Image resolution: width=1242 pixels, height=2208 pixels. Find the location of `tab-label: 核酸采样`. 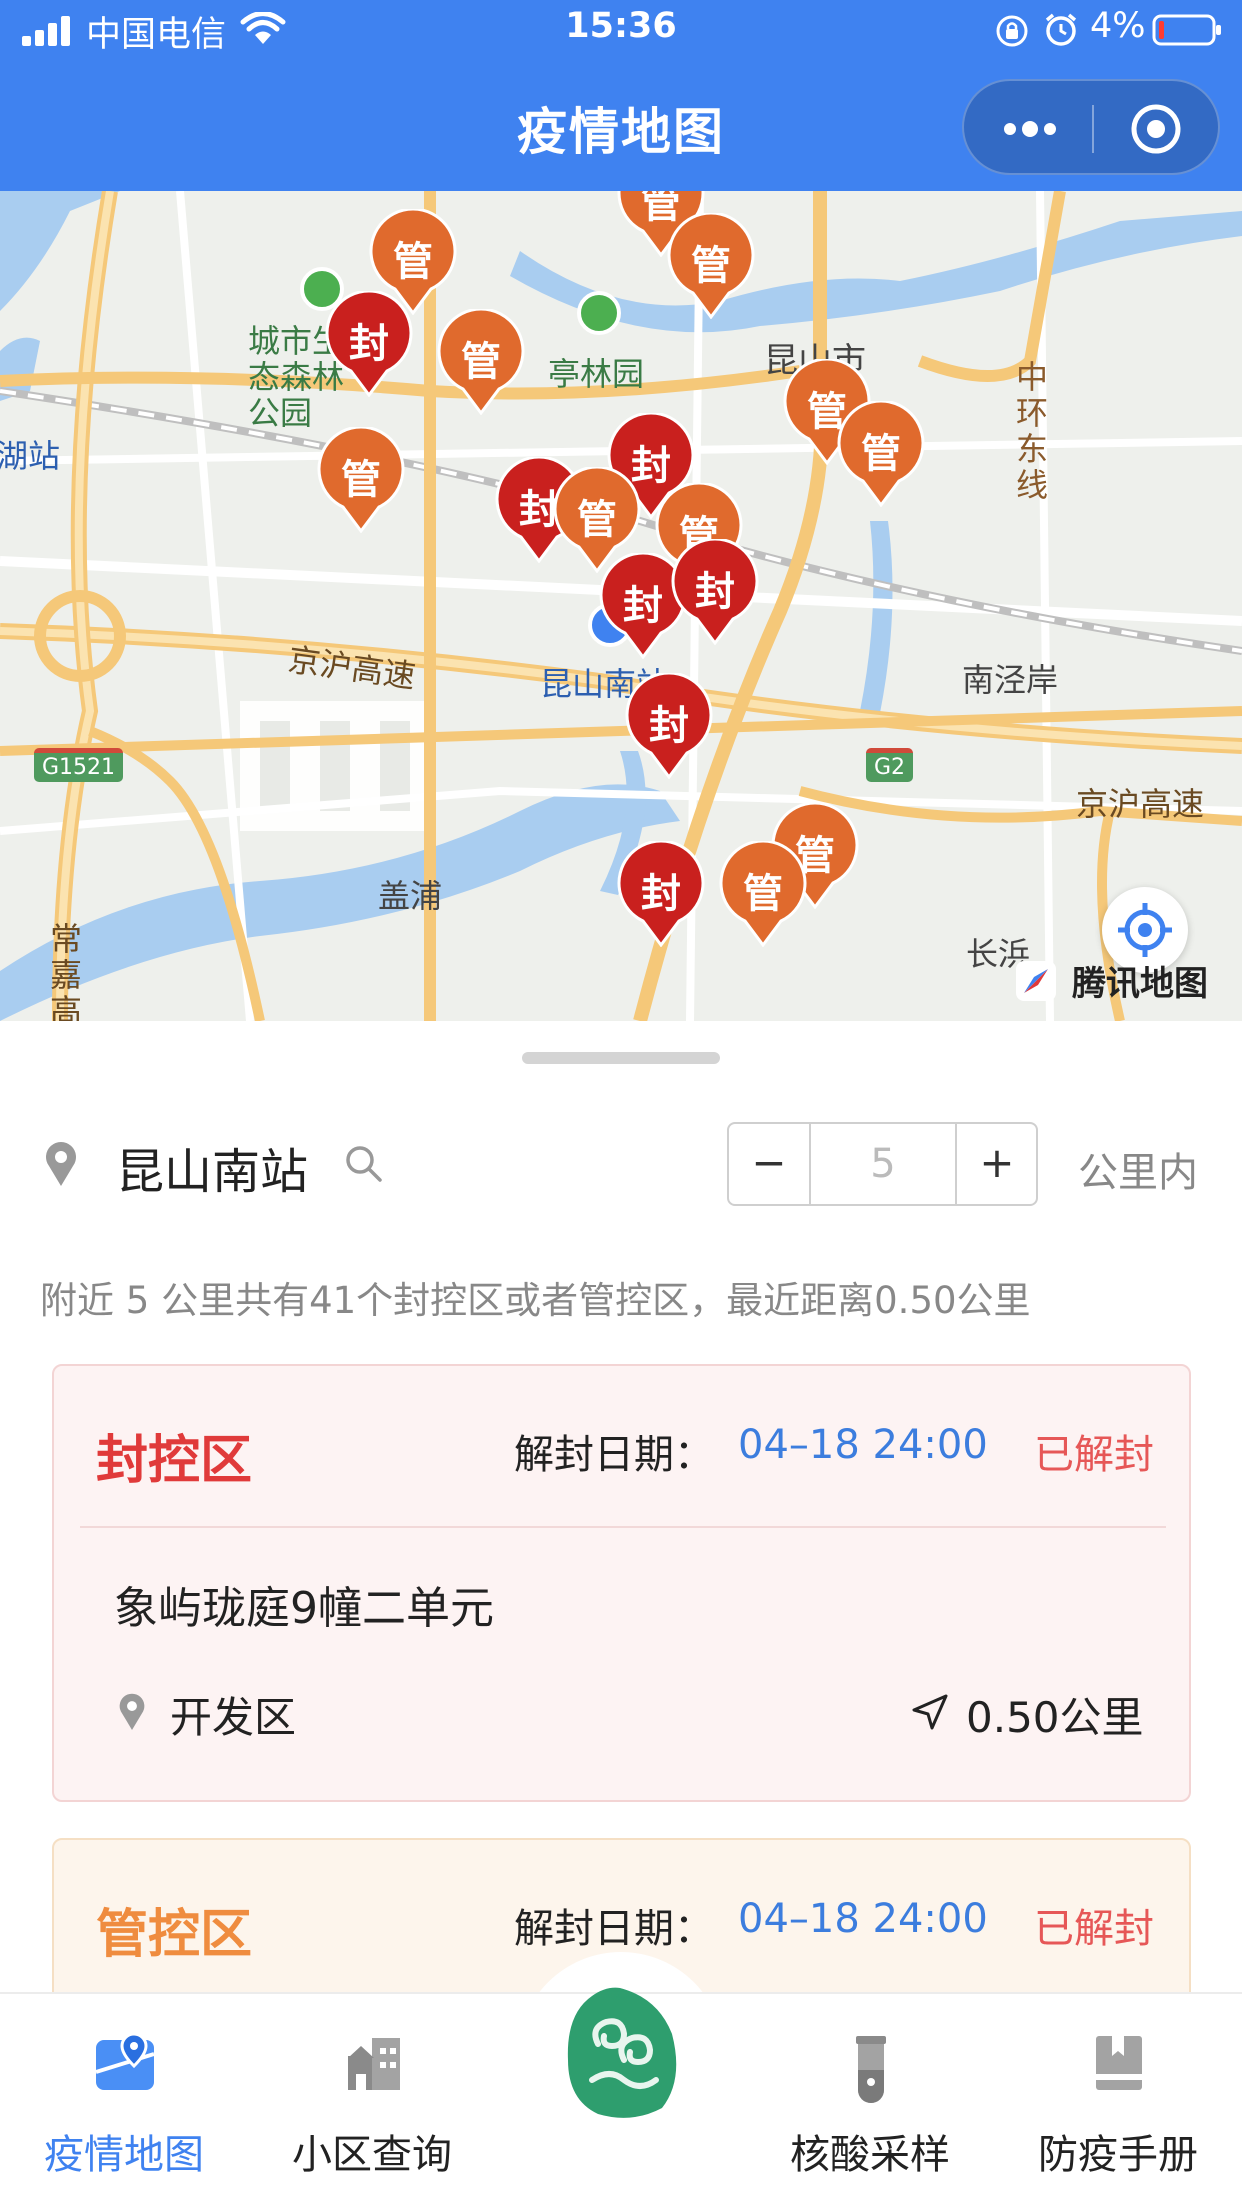

tab-label: 核酸采样 is located at coordinates (870, 2155).